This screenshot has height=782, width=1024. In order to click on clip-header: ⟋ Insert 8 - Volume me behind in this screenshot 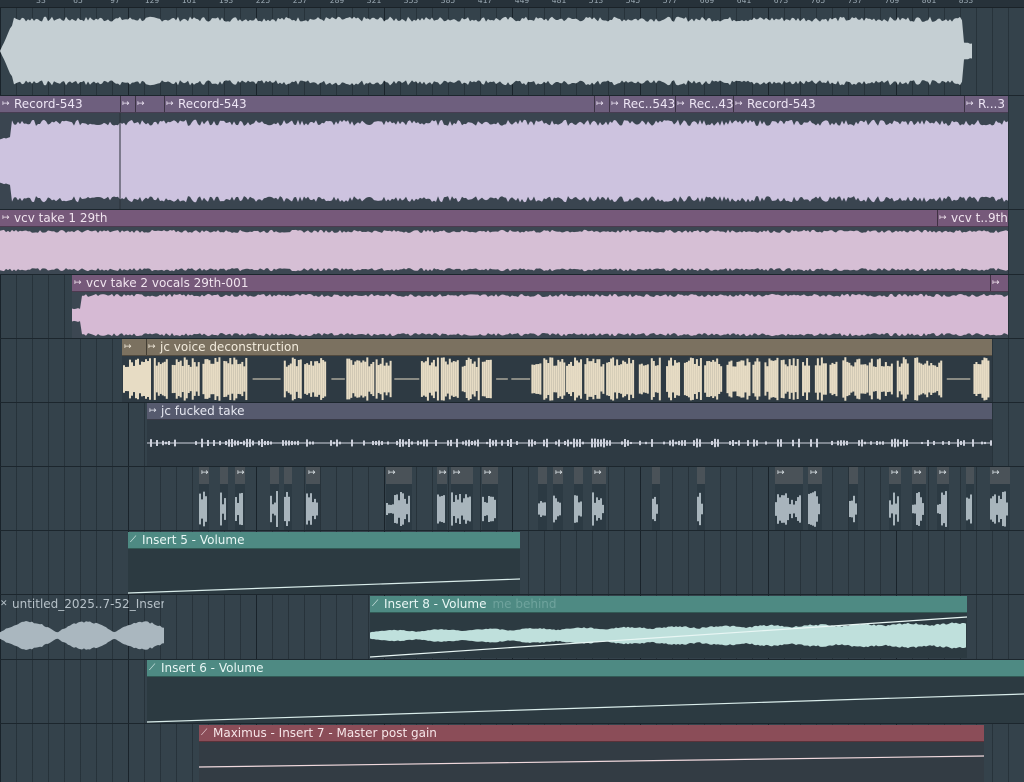, I will do `click(668, 604)`.